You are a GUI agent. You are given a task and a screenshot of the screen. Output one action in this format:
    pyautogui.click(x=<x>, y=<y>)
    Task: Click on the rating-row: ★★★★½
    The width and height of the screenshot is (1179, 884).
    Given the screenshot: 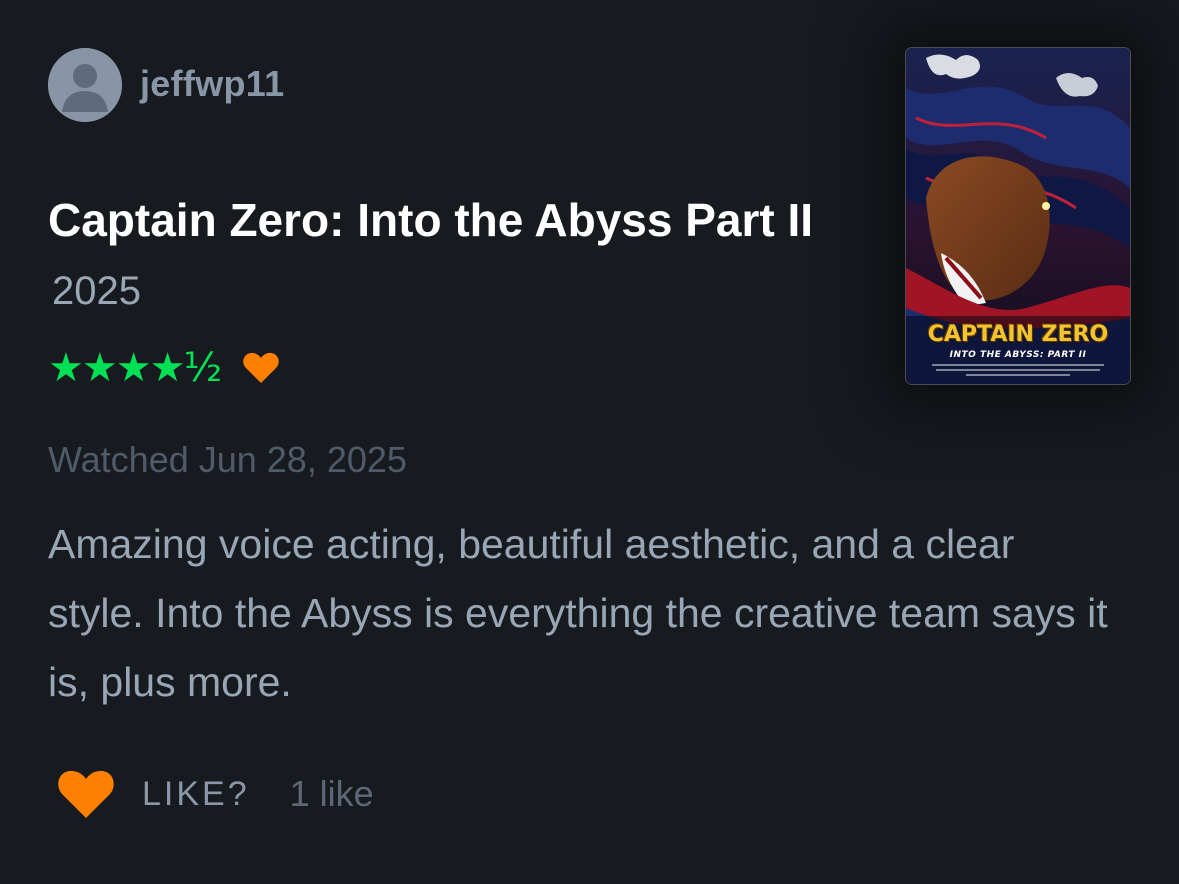 What is the action you would take?
    pyautogui.click(x=164, y=368)
    